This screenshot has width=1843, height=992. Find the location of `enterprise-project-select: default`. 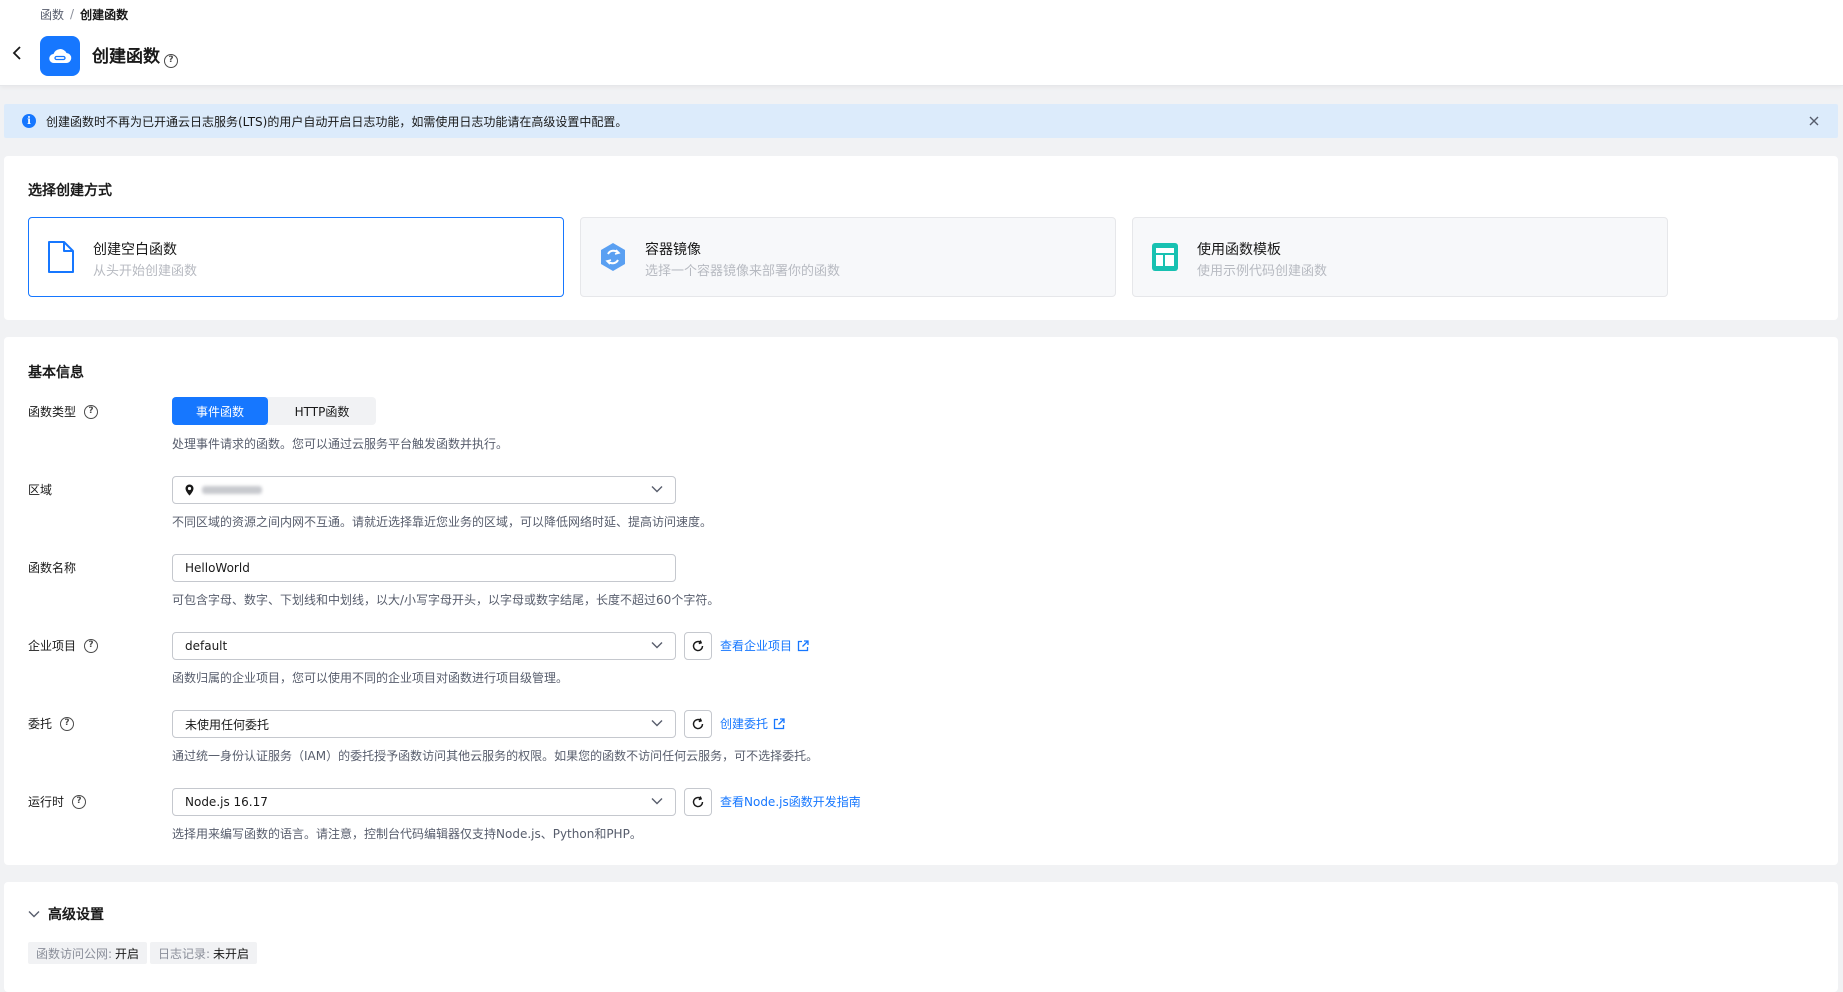

enterprise-project-select: default is located at coordinates (424, 646).